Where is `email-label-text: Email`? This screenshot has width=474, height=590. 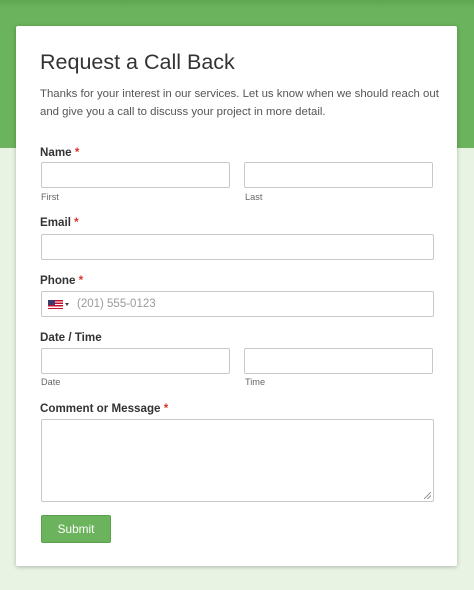 email-label-text: Email is located at coordinates (55, 222).